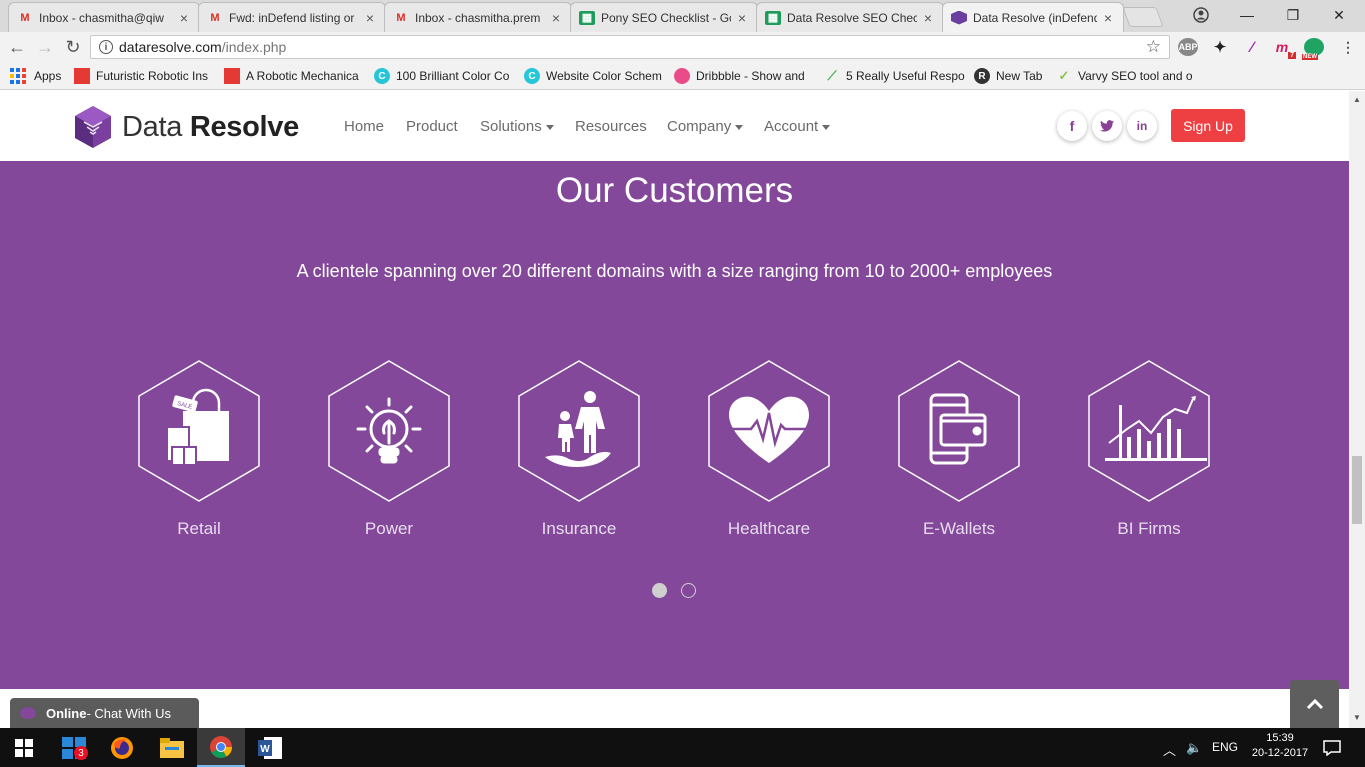 This screenshot has width=1365, height=767. Describe the element at coordinates (1033, 17) in the screenshot. I see `tab-data-resolve-active: Data Resolve (inDefend ×` at that location.